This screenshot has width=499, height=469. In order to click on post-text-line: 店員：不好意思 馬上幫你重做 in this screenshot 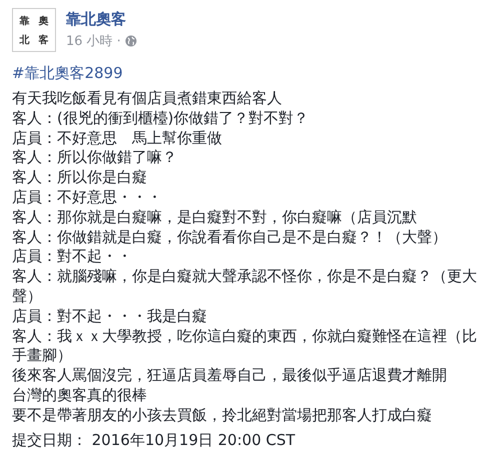, I will do `click(117, 138)`.